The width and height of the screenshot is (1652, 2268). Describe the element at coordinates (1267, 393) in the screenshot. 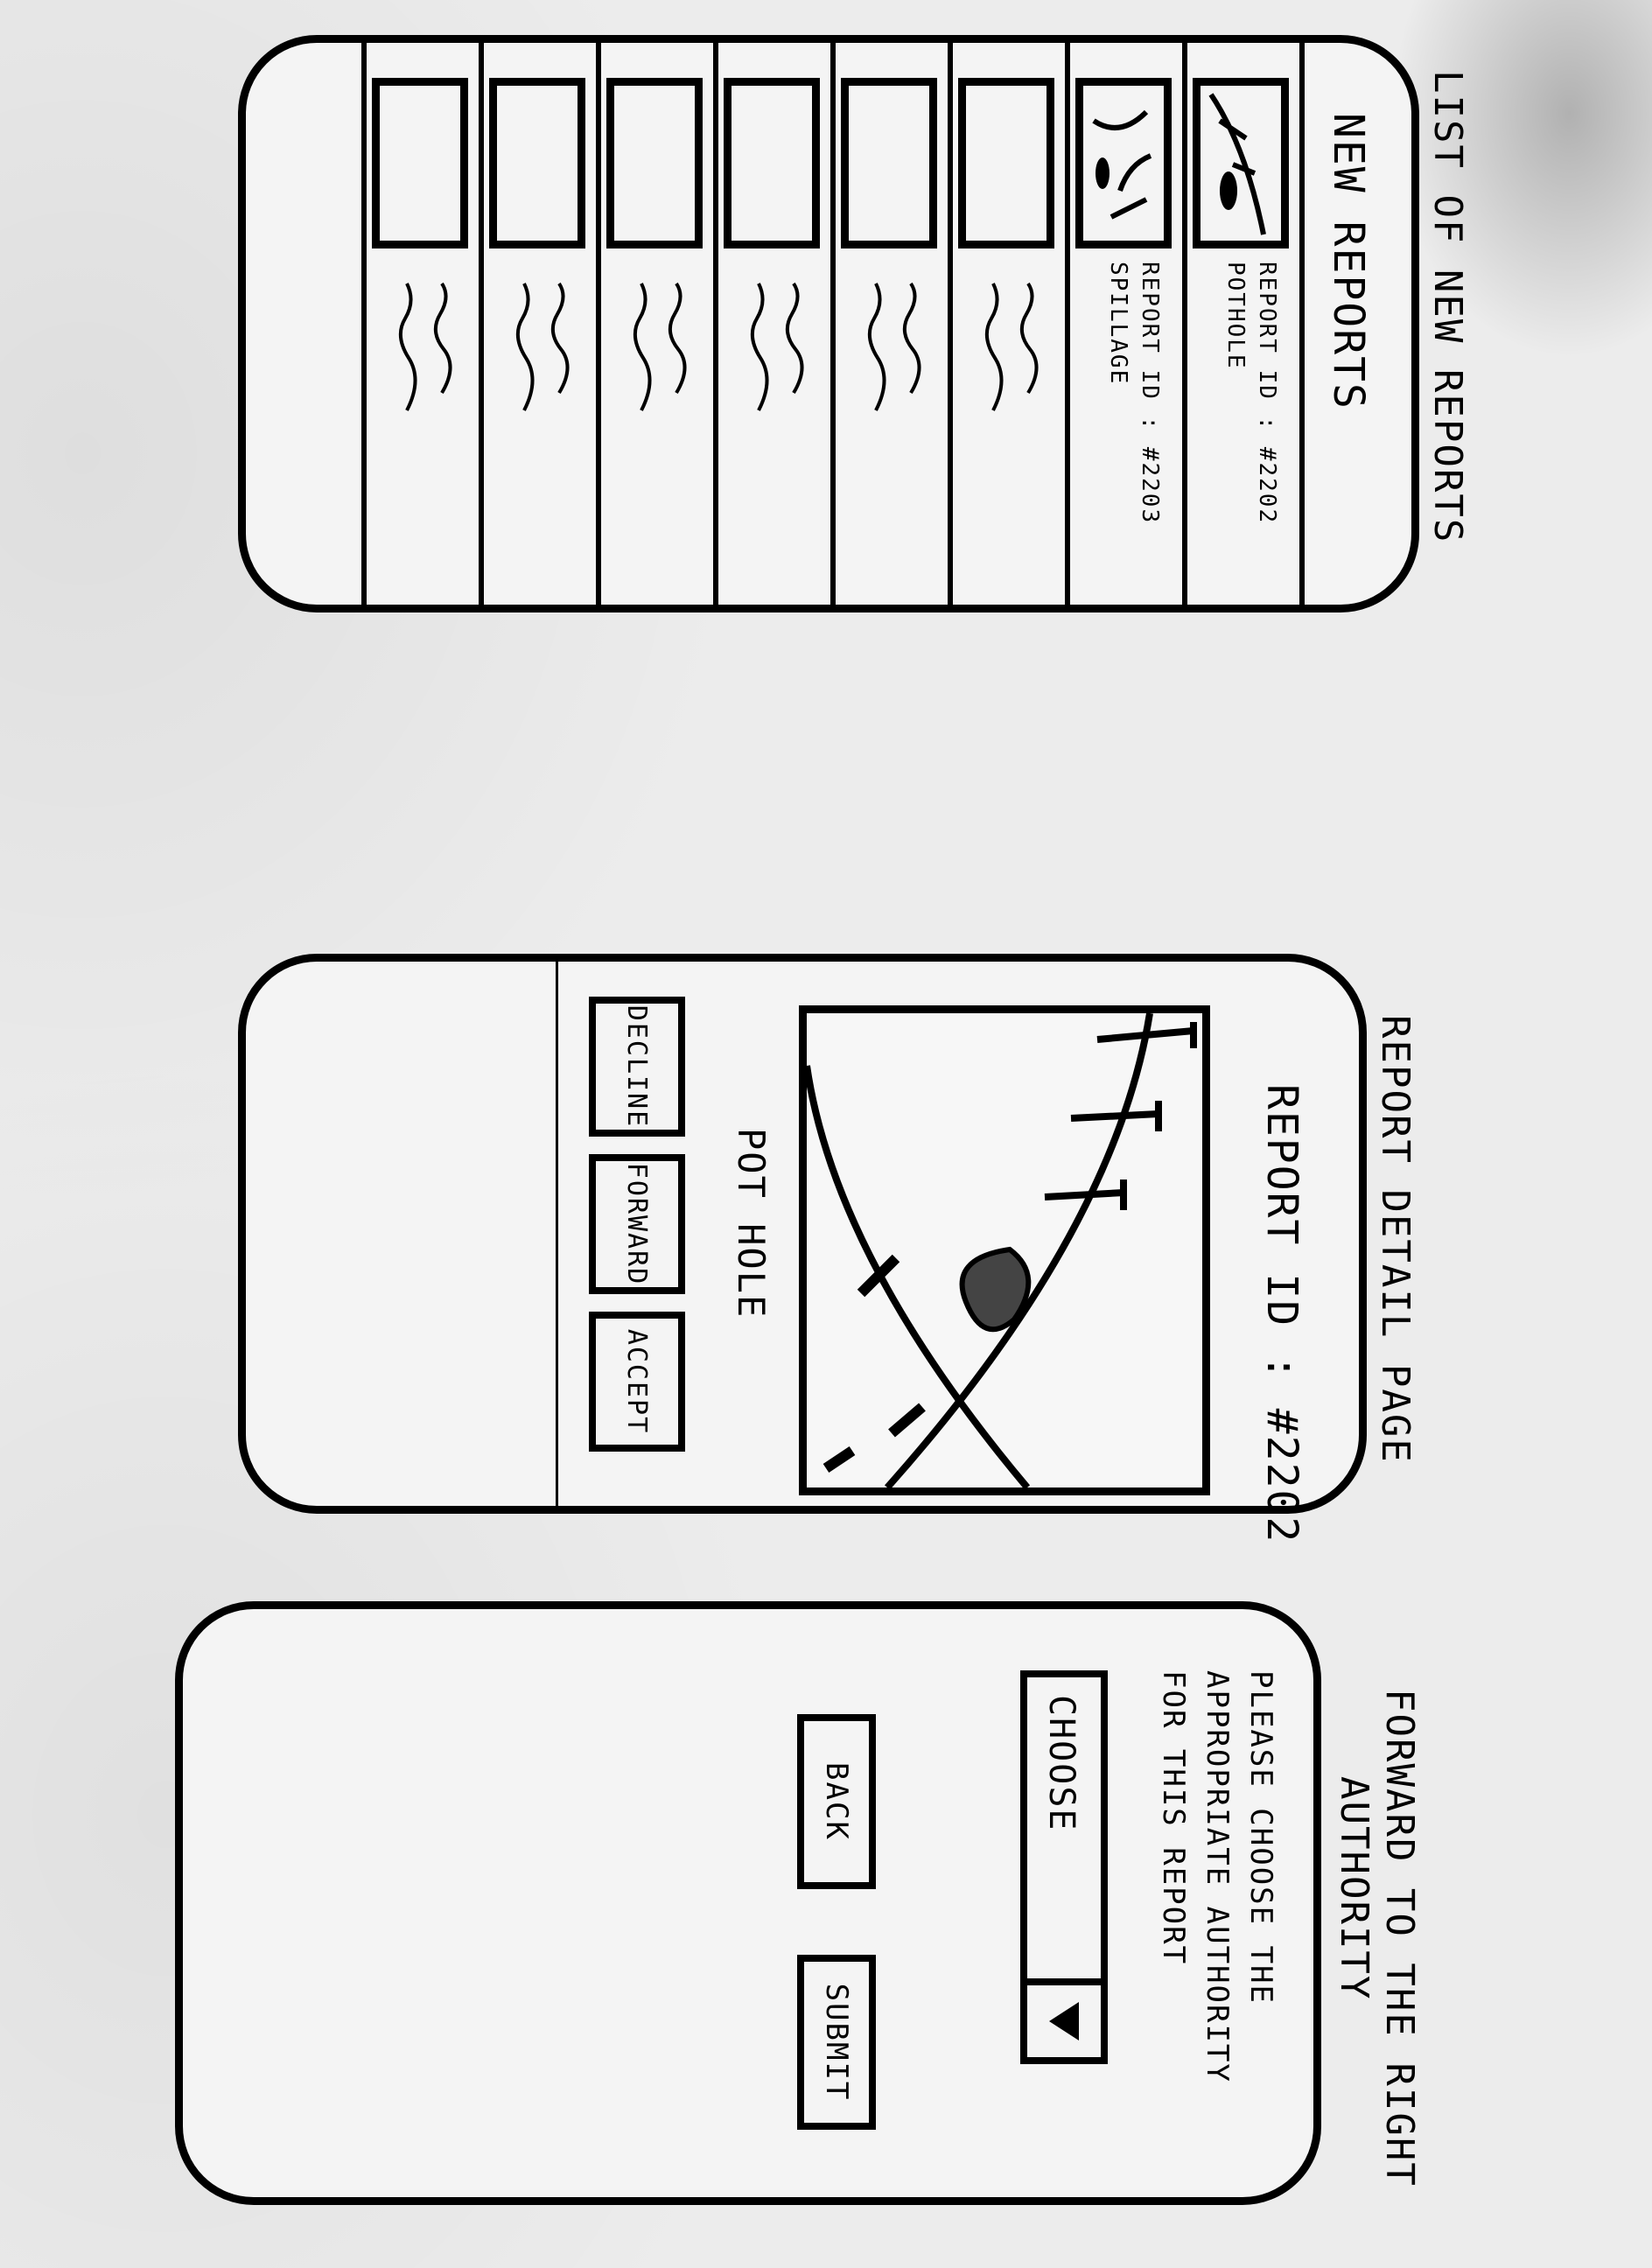

I see `report-id: REPORT ID : #2202` at that location.